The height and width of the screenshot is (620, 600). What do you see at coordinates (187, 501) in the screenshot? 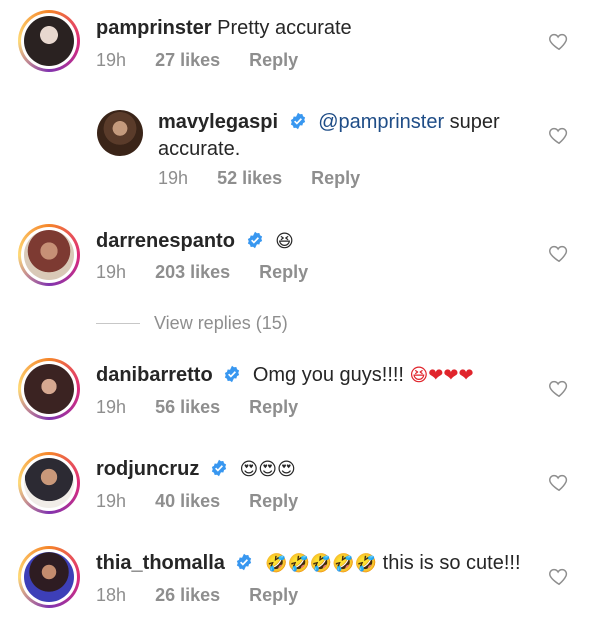
I see `likes-count: 40 likes` at bounding box center [187, 501].